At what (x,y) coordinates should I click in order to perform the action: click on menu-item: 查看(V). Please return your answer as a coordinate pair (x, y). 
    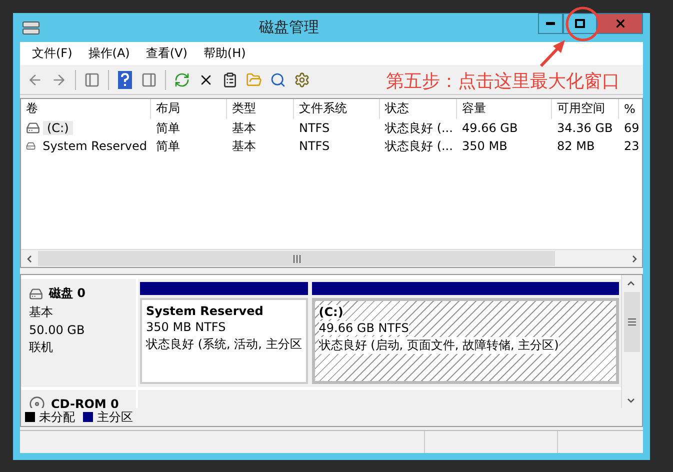
    Looking at the image, I should click on (167, 53).